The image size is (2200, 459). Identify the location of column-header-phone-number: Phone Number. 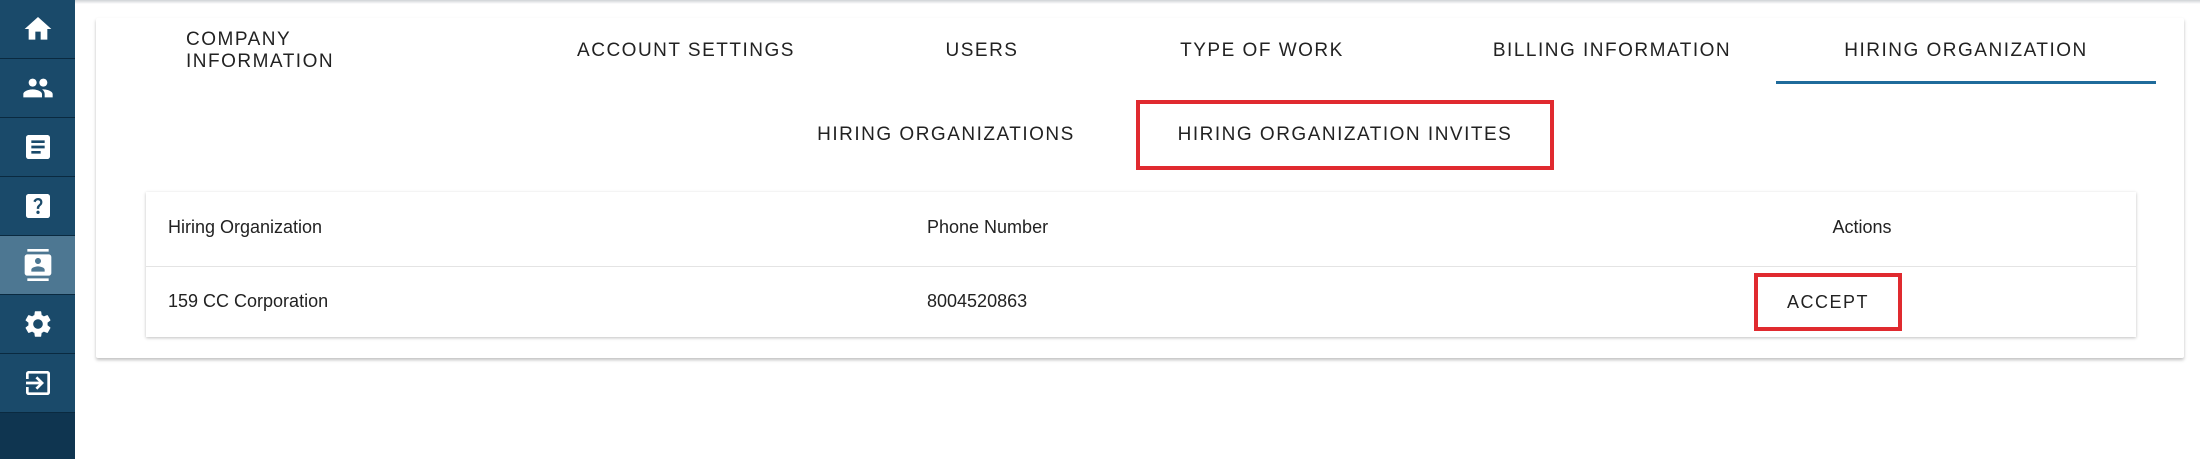
(988, 226).